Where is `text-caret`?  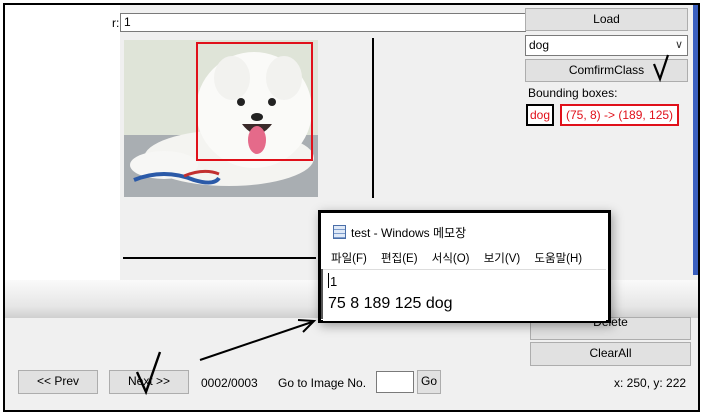 text-caret is located at coordinates (328, 280).